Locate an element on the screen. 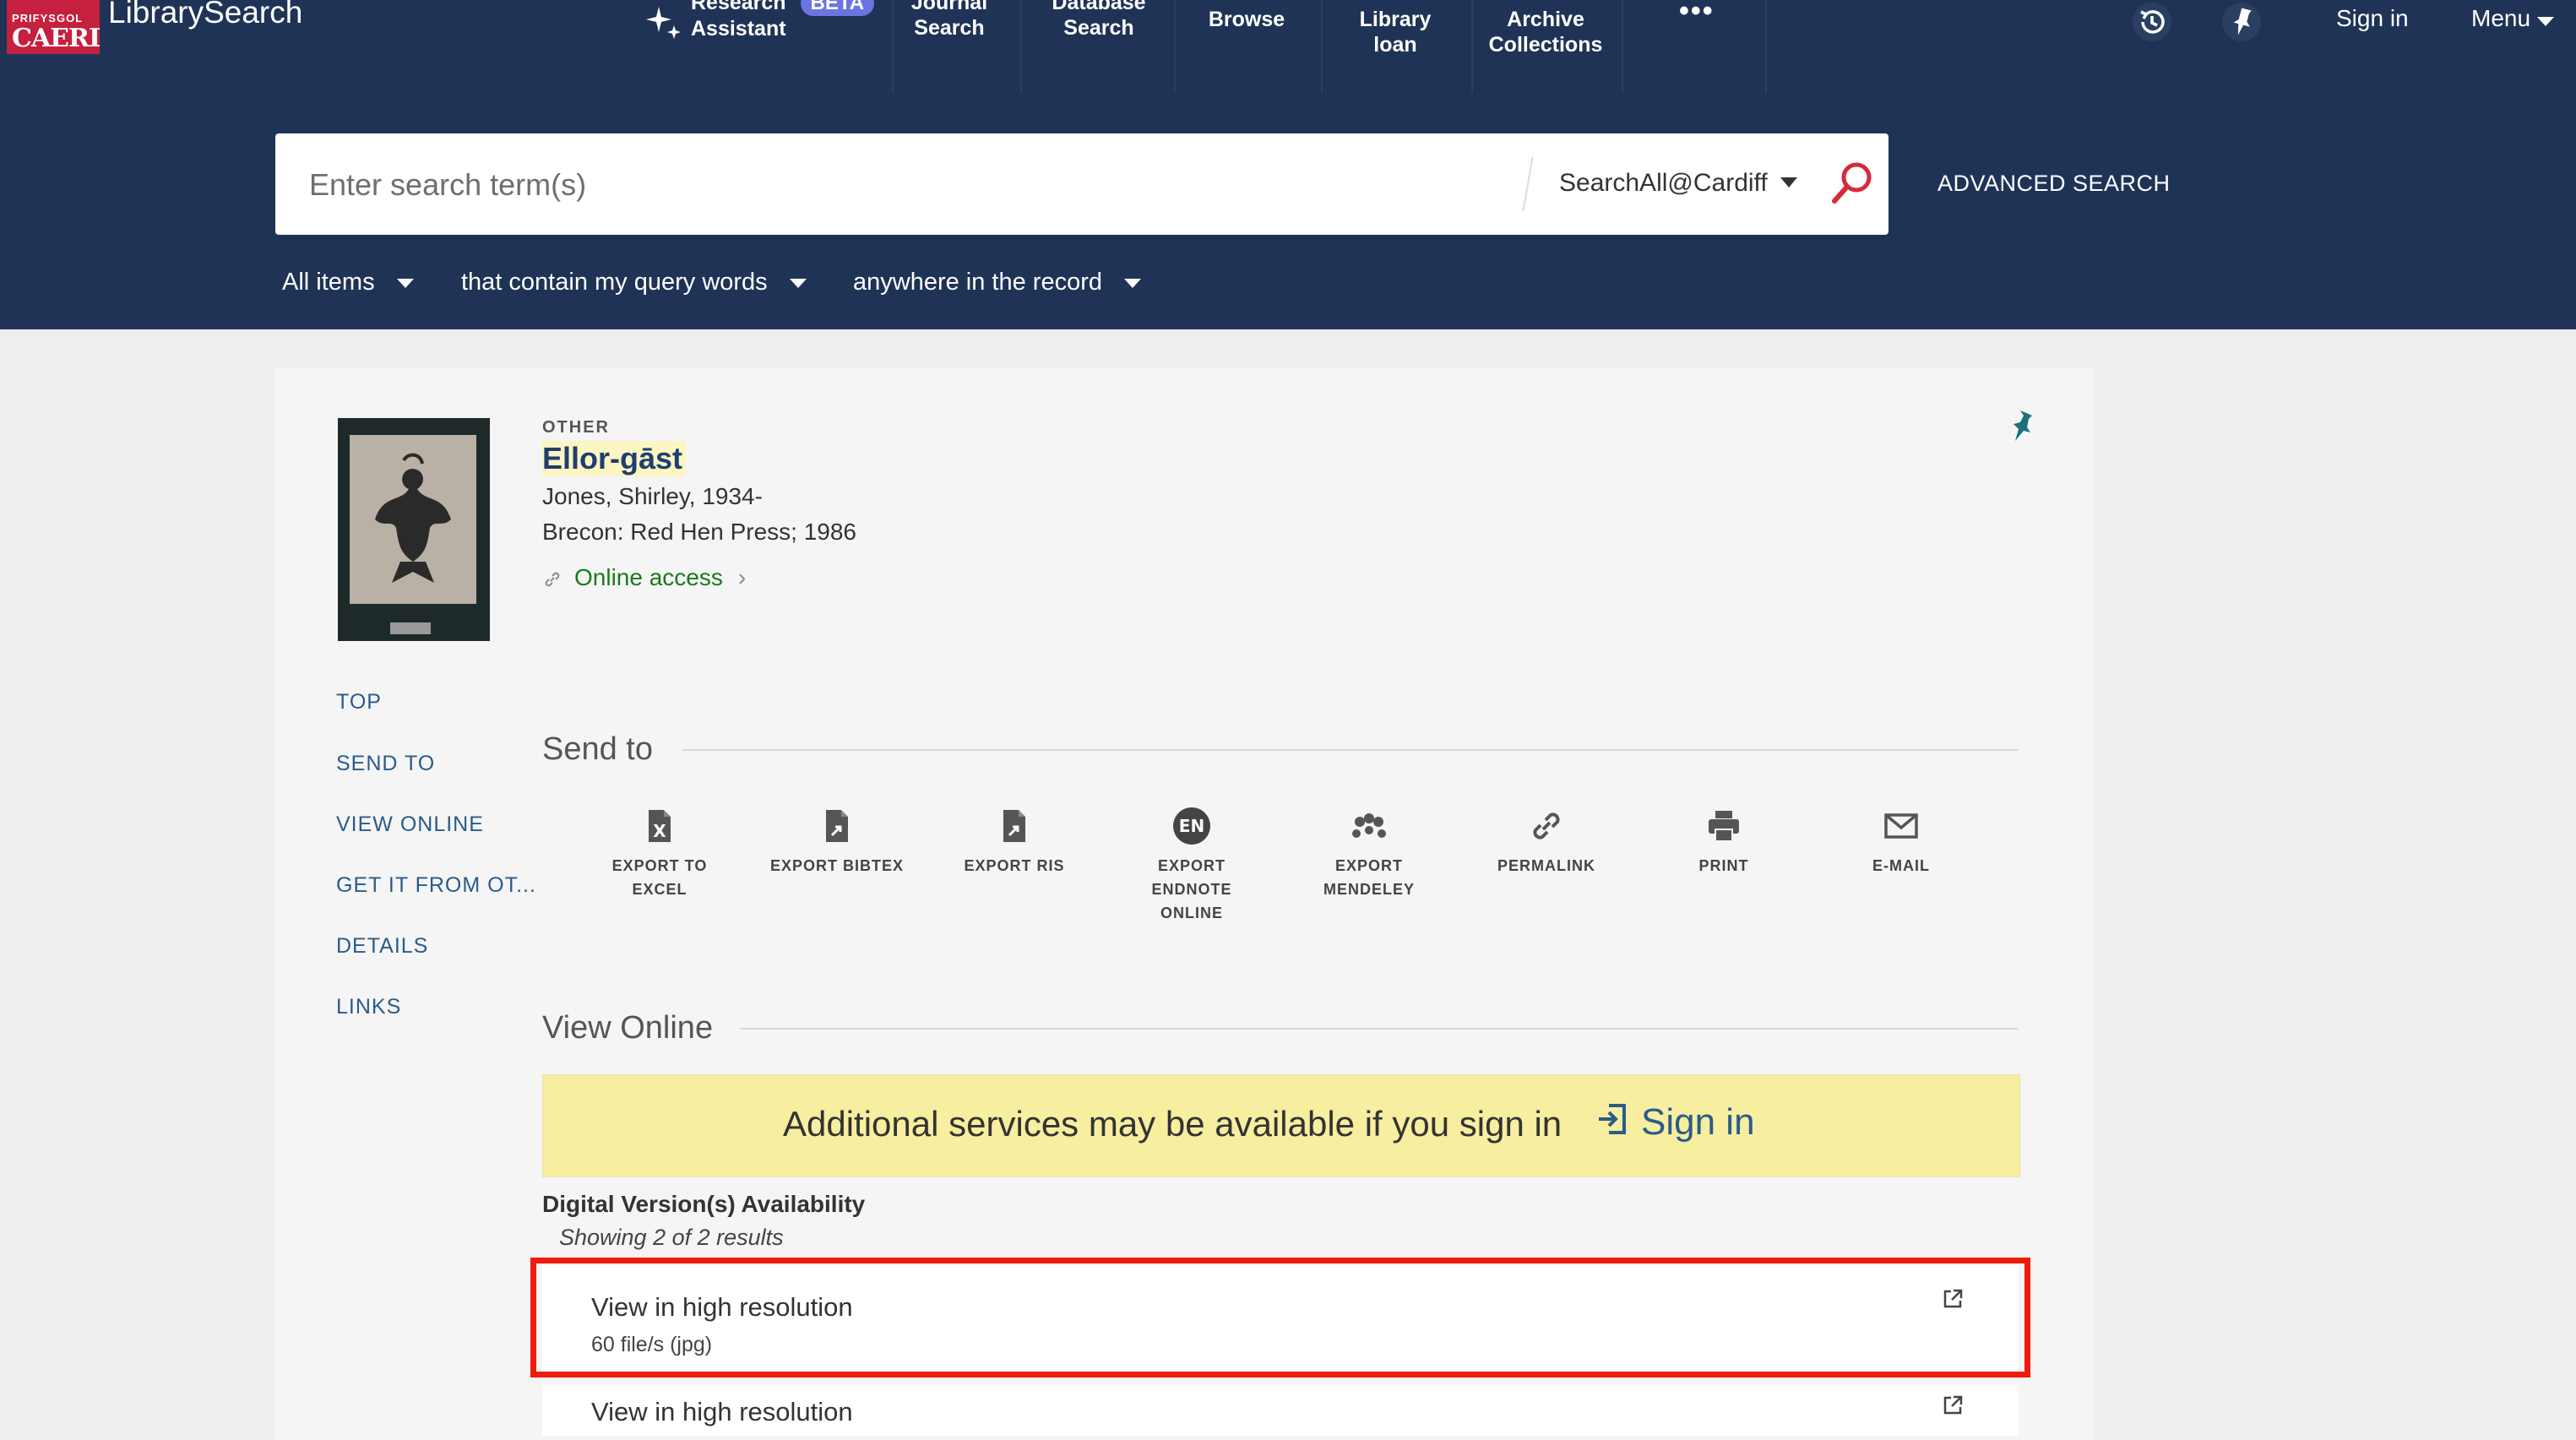 The width and height of the screenshot is (2576, 1440). record-publication: Brecon: Red Hen Press; 1986 is located at coordinates (699, 532).